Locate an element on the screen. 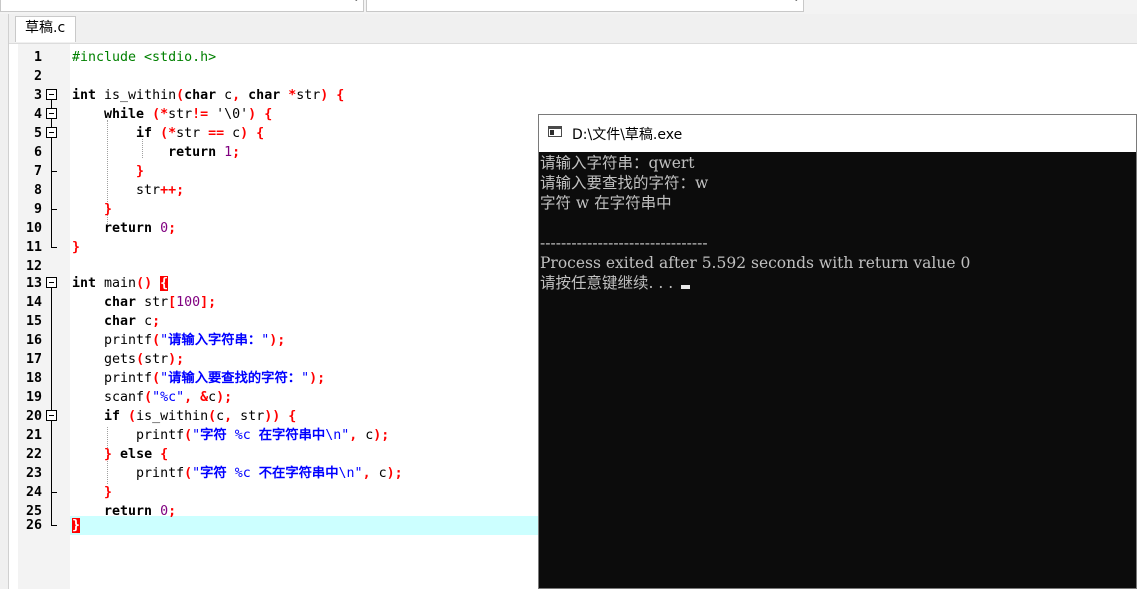 The height and width of the screenshot is (589, 1137). preprocessor-directive: #include <stdio.h> is located at coordinates (144, 57).